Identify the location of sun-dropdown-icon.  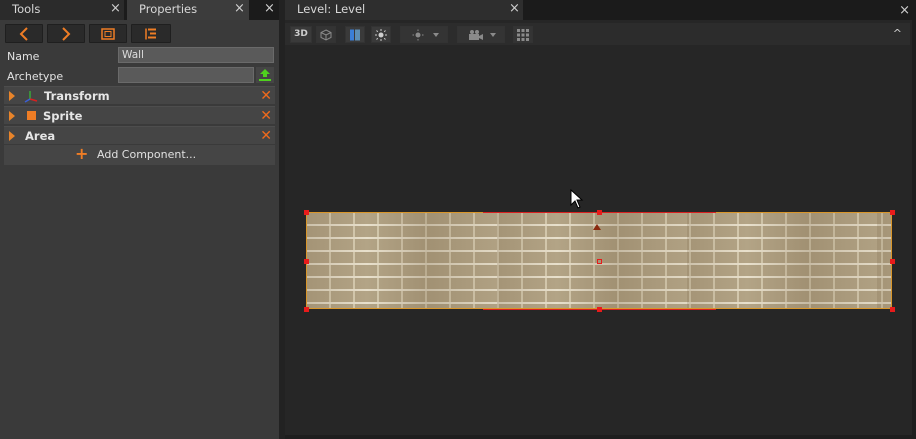
(425, 34).